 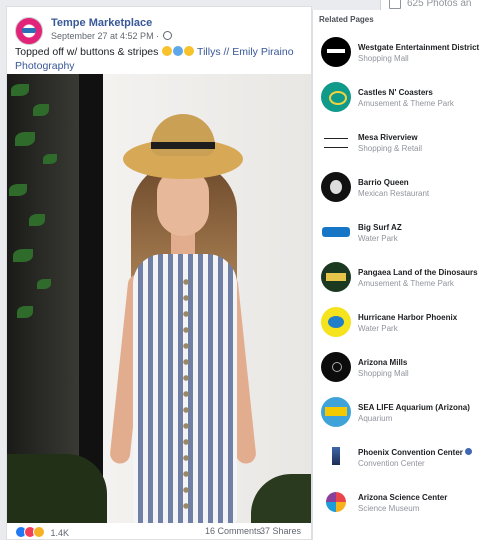 What do you see at coordinates (60, 533) in the screenshot?
I see `reaction-count: 1.4K` at bounding box center [60, 533].